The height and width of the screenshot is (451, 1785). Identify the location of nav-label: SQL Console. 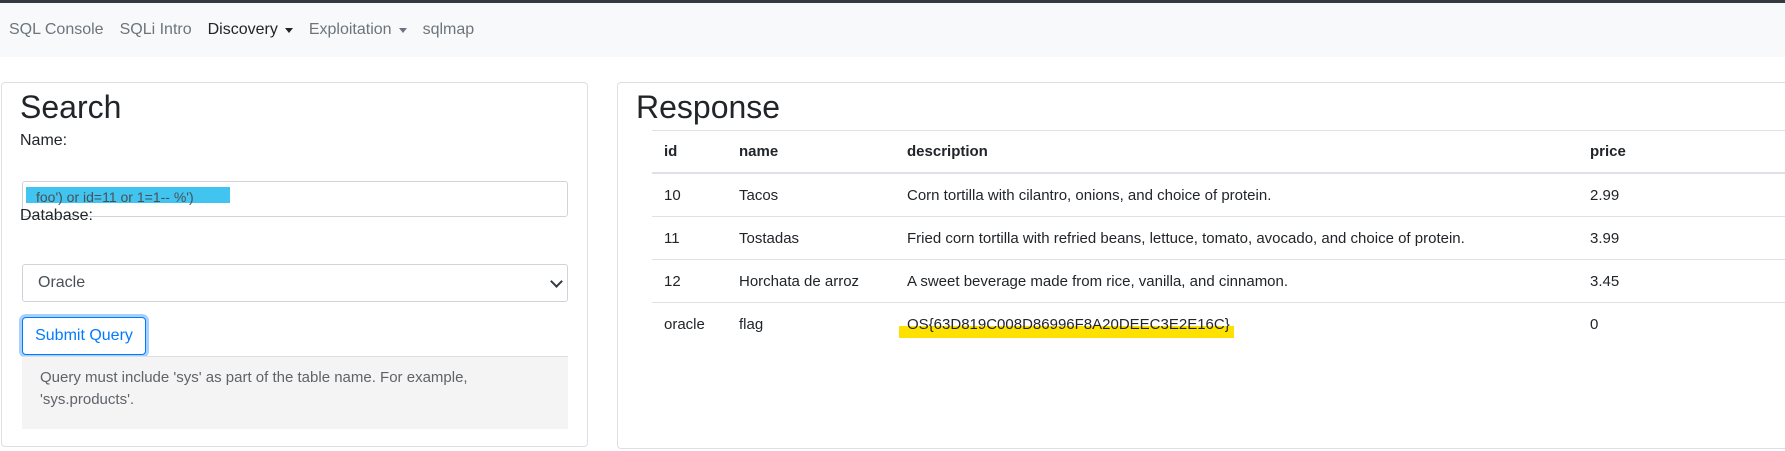
(56, 29).